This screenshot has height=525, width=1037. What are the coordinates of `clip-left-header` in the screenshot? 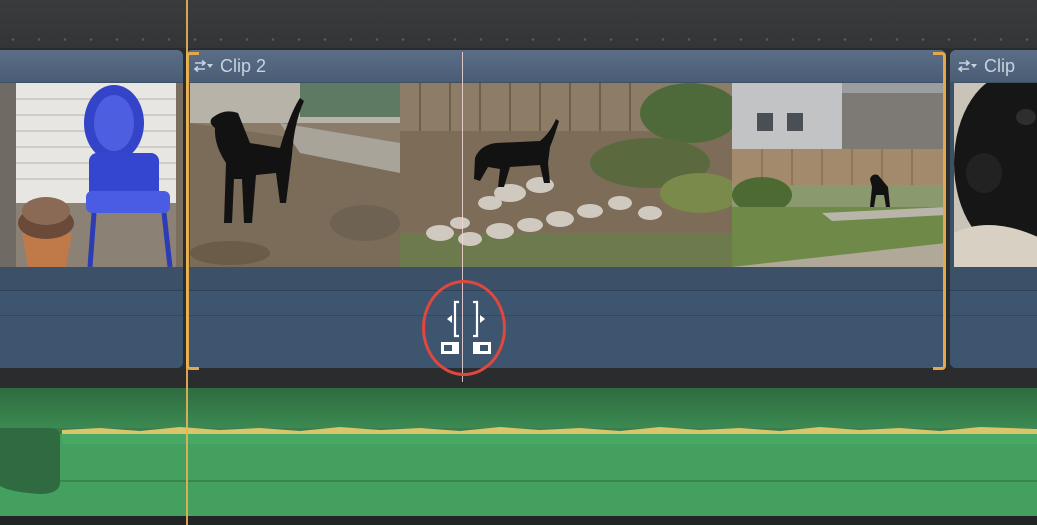 It's located at (91, 66).